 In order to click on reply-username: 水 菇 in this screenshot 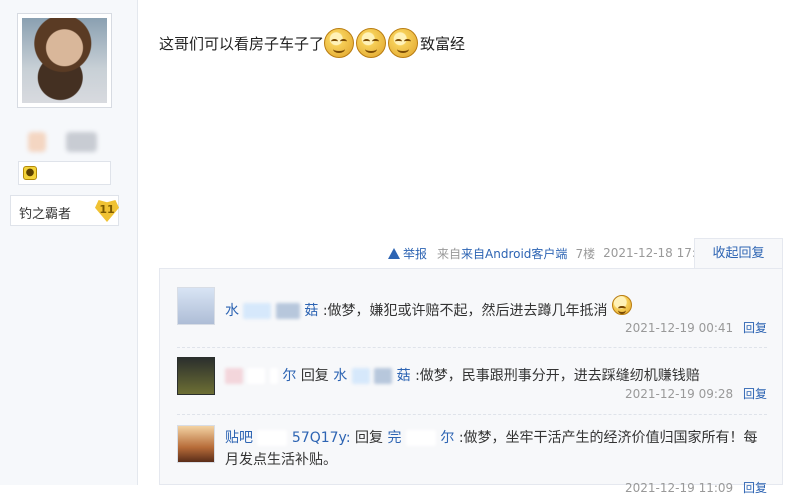, I will do `click(274, 311)`.